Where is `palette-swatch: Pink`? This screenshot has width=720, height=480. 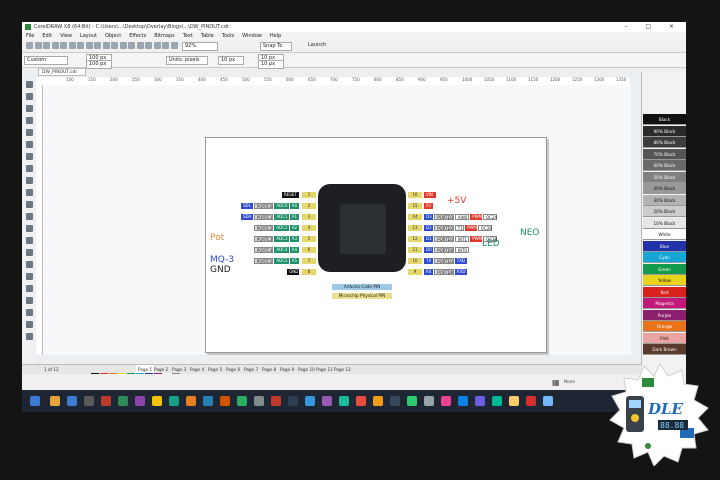 palette-swatch: Pink is located at coordinates (664, 338).